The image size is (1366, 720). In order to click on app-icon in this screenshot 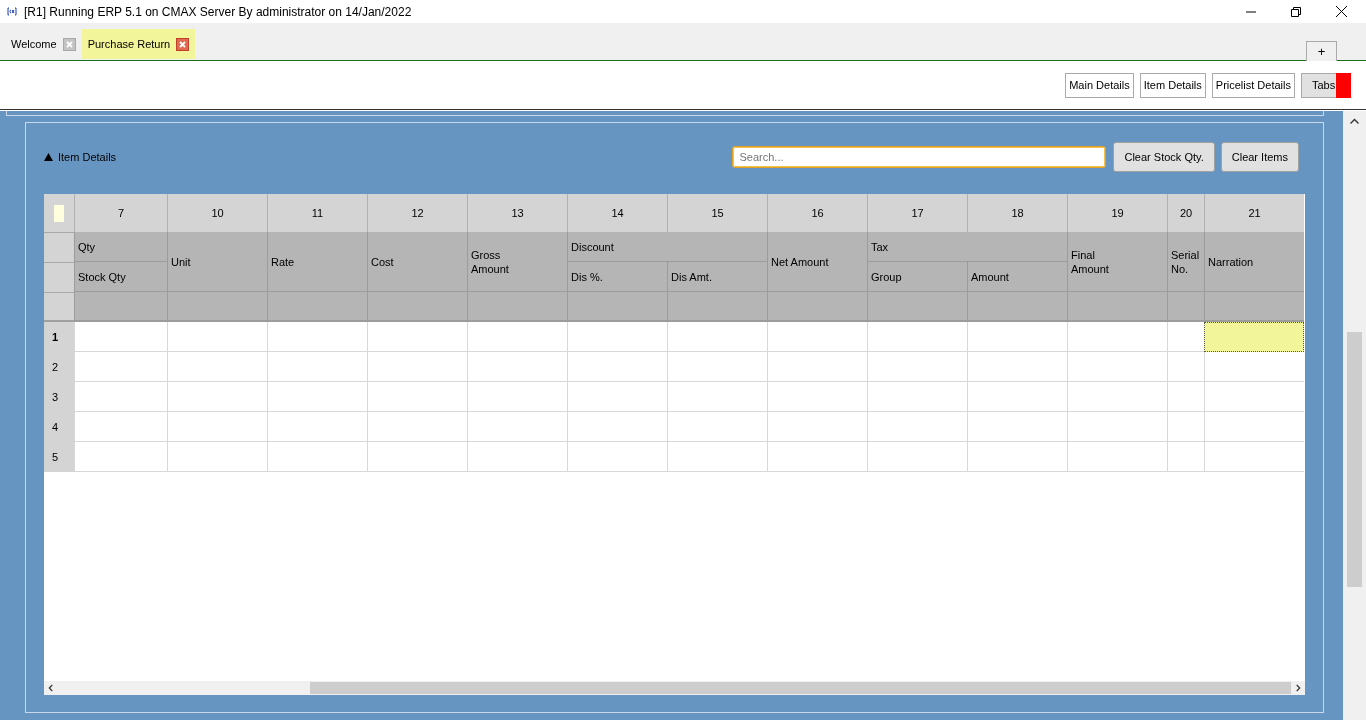, I will do `click(12, 11)`.